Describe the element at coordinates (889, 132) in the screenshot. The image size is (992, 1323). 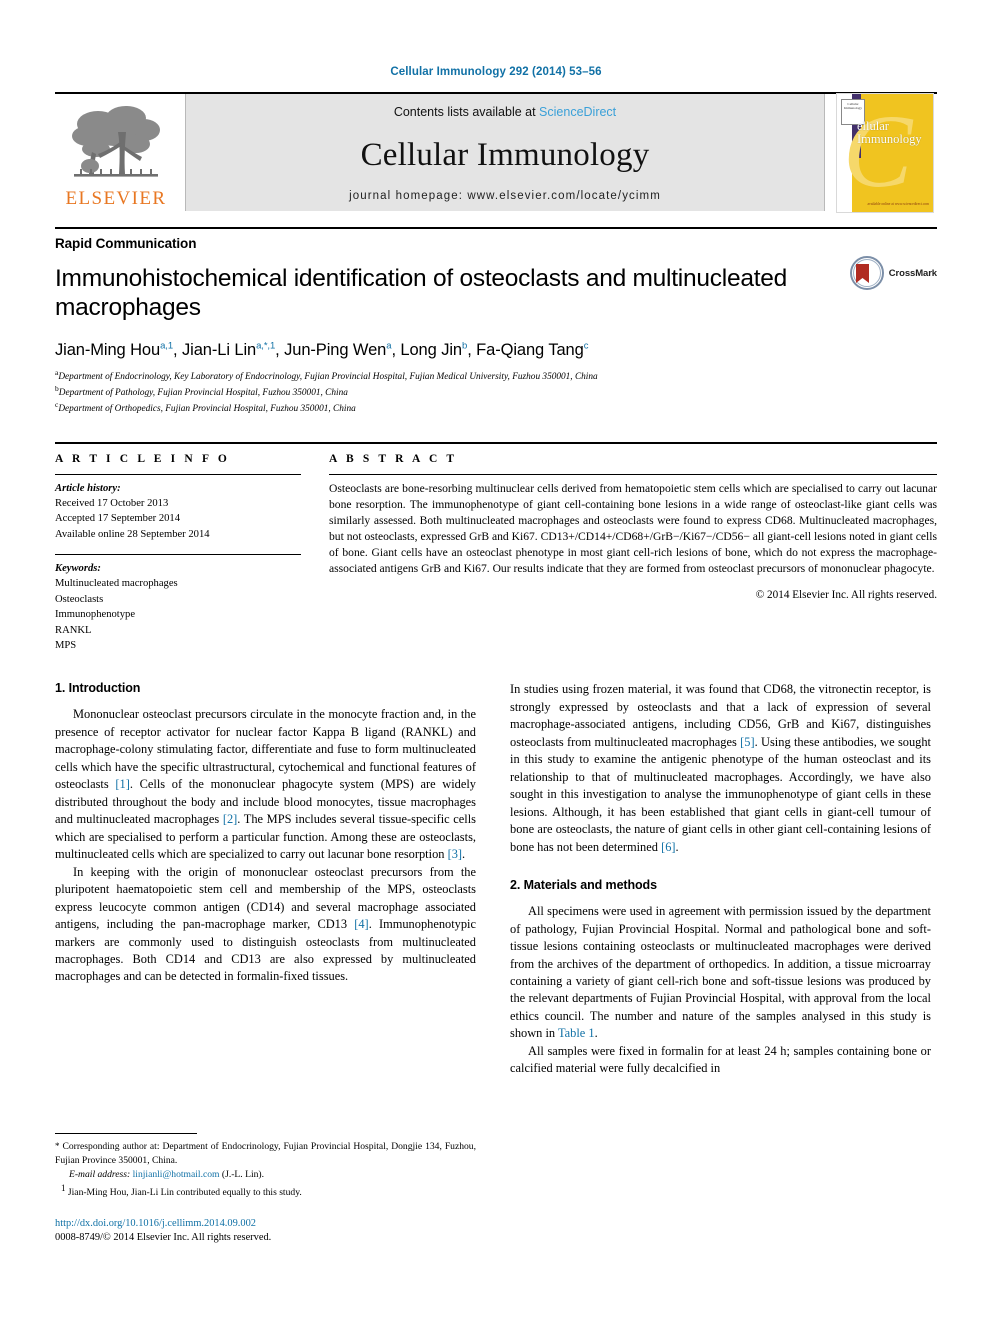
I see `cover-title: ellular Immunology` at that location.